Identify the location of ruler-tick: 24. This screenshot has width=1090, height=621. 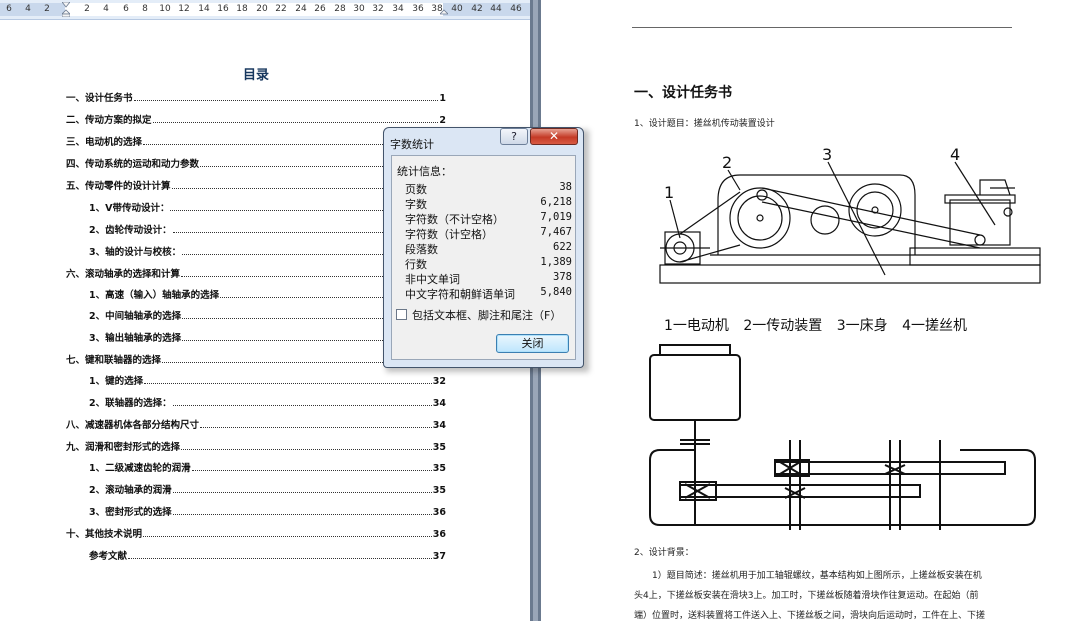
(301, 9).